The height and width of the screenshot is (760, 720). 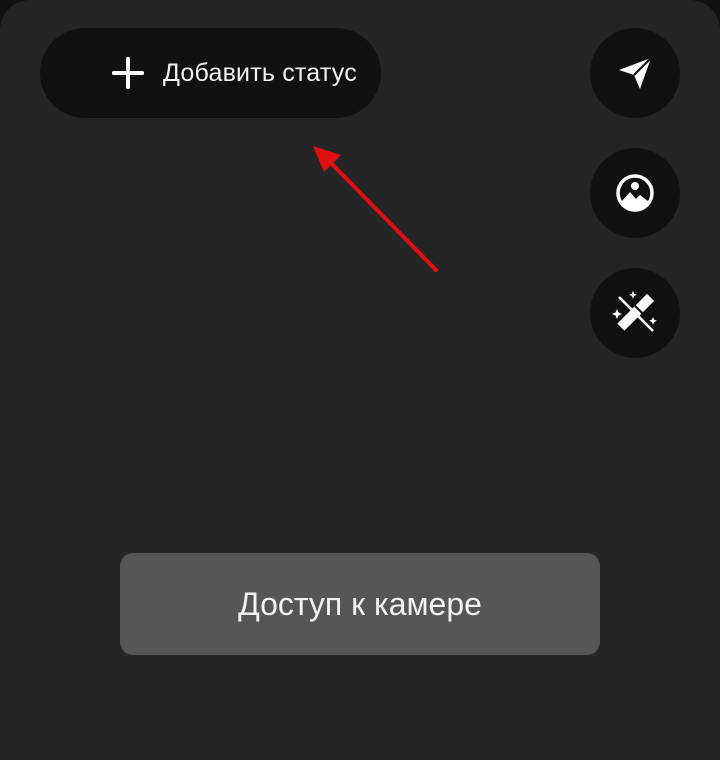 I want to click on camera-access-button: Доступ к камере, so click(x=360, y=604).